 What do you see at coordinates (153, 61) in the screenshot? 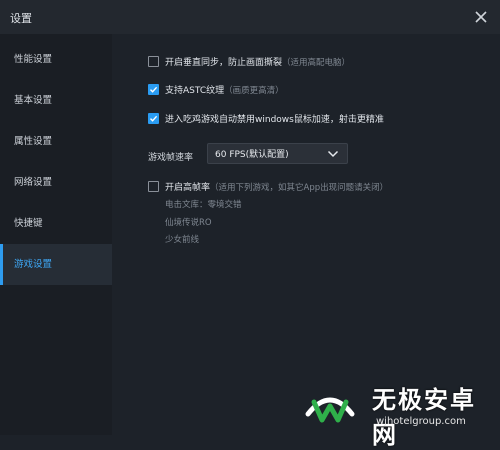
I see `vsync-checkbox` at bounding box center [153, 61].